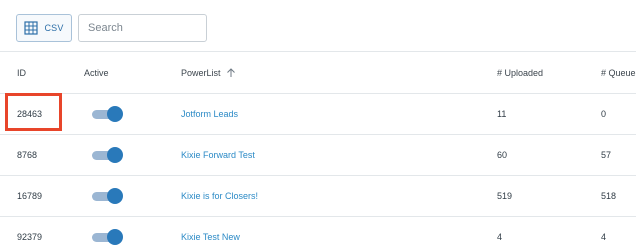  I want to click on column-header-active: Active, so click(96, 72).